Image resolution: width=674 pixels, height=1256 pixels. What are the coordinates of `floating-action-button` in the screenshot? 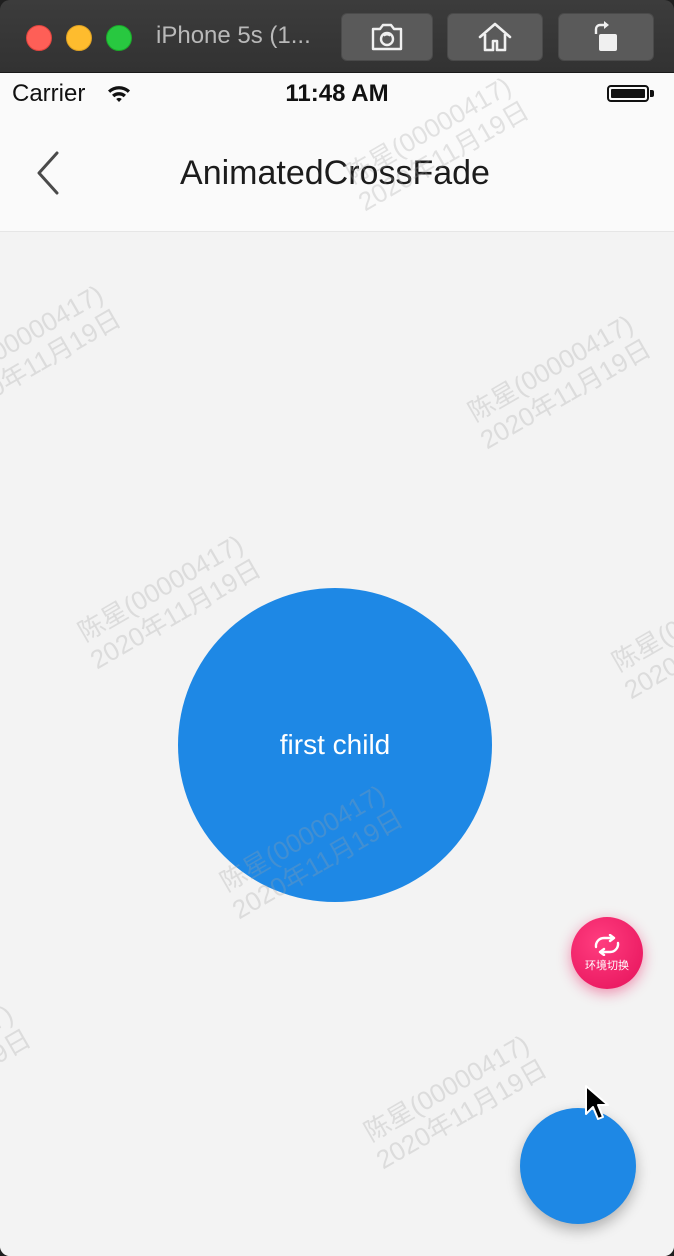 It's located at (578, 1166).